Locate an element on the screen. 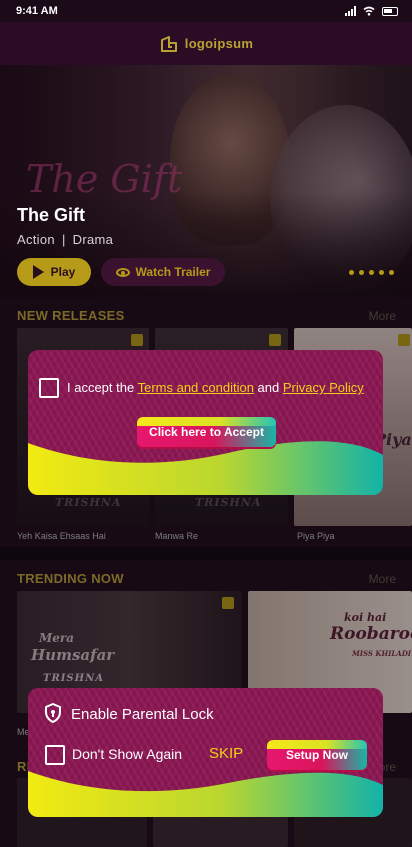 This screenshot has height=847, width=412. logo-text: logoipsum is located at coordinates (219, 43).